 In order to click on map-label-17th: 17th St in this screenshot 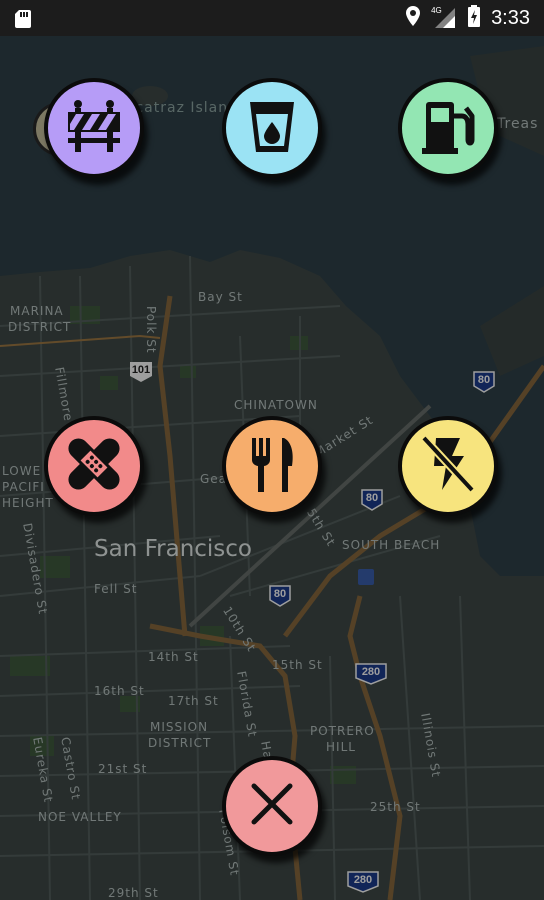, I will do `click(193, 701)`.